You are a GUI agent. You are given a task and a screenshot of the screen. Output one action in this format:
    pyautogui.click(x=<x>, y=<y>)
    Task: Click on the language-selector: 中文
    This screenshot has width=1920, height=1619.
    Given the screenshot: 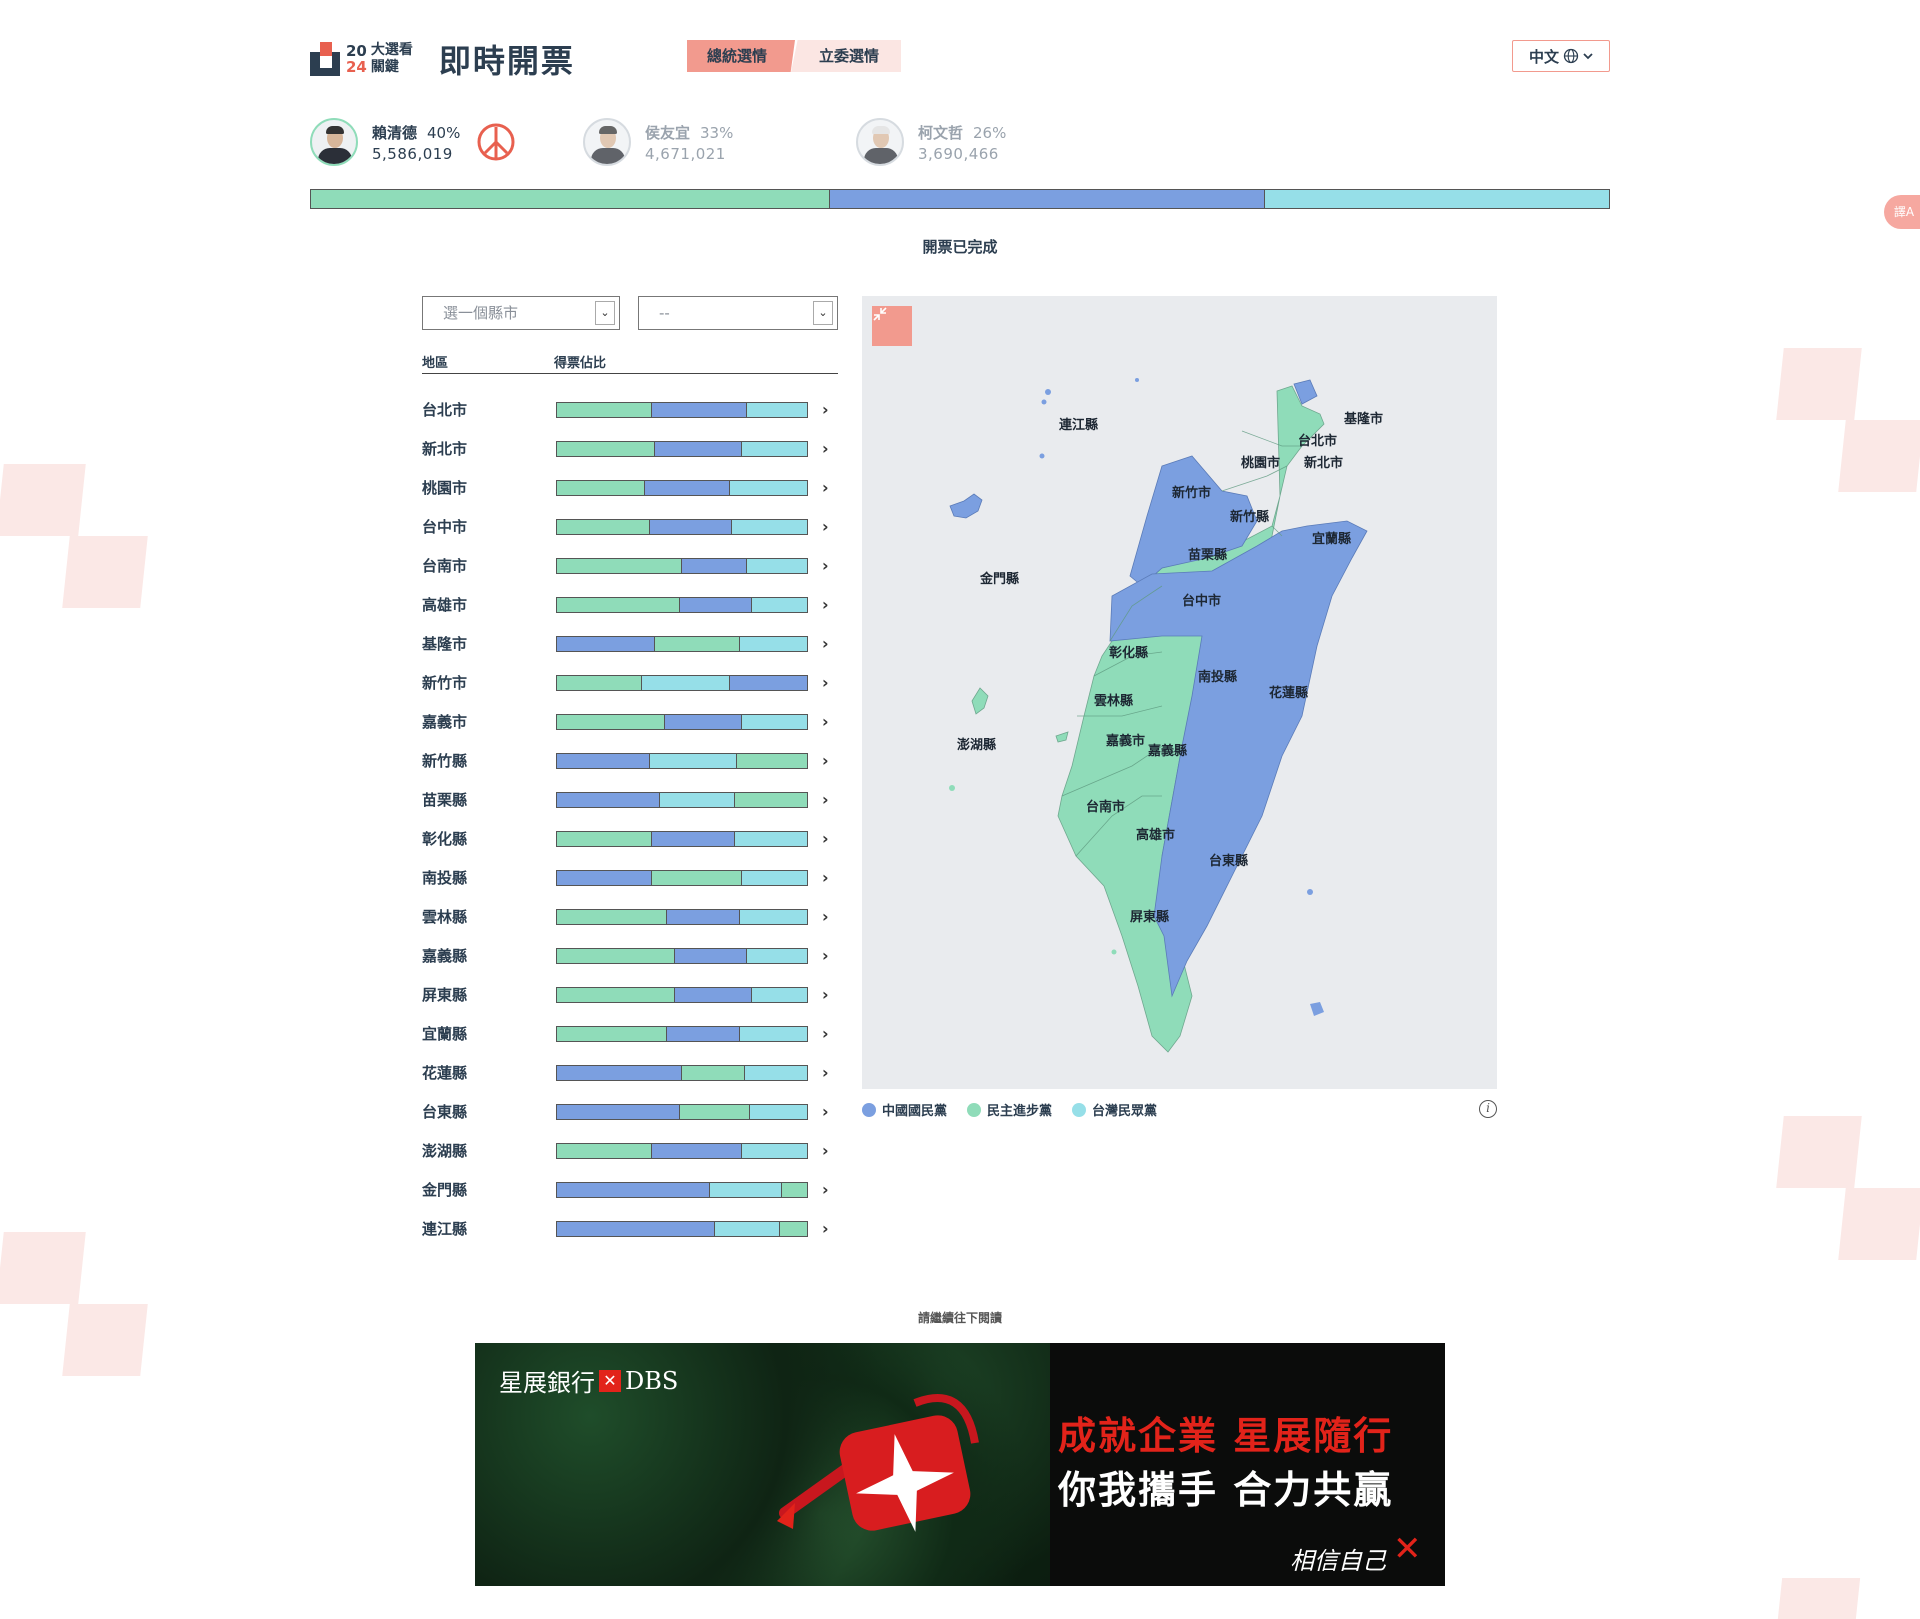 What is the action you would take?
    pyautogui.click(x=1561, y=56)
    